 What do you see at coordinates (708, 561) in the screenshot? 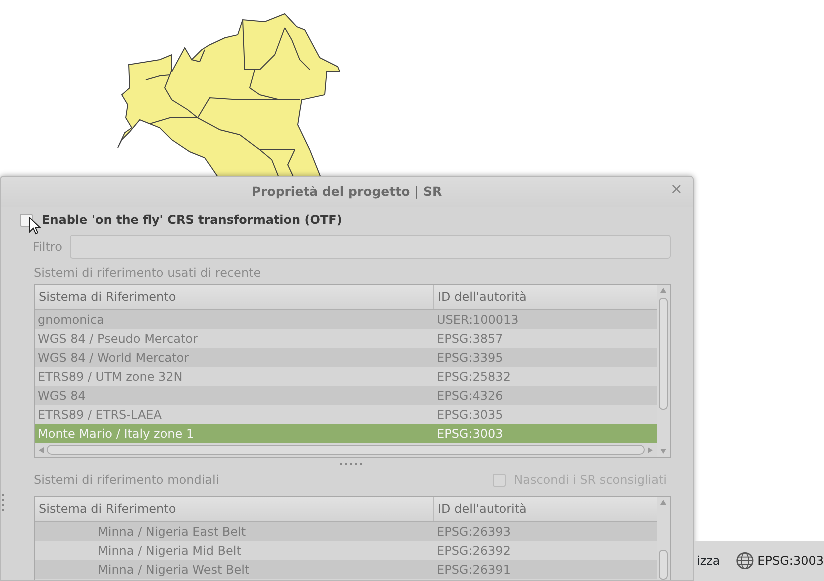
I see `status-label: izza` at bounding box center [708, 561].